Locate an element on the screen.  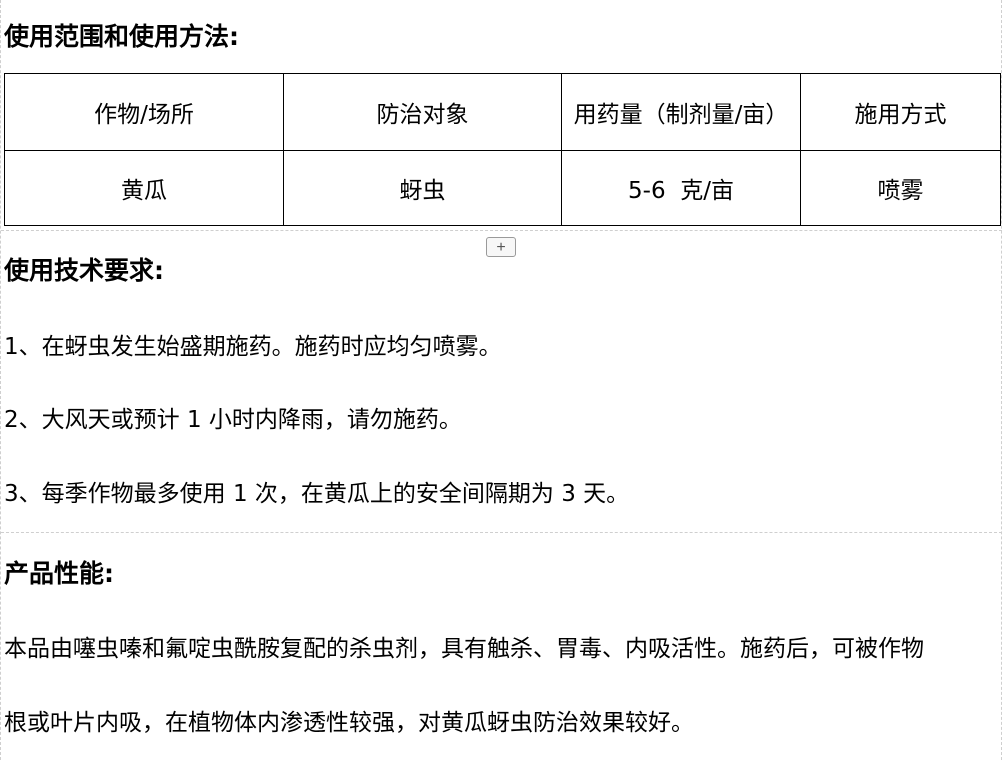
list-item: 1、在蚜虫发生始盛期施药。施药时应均匀喷雾。 is located at coordinates (253, 347).